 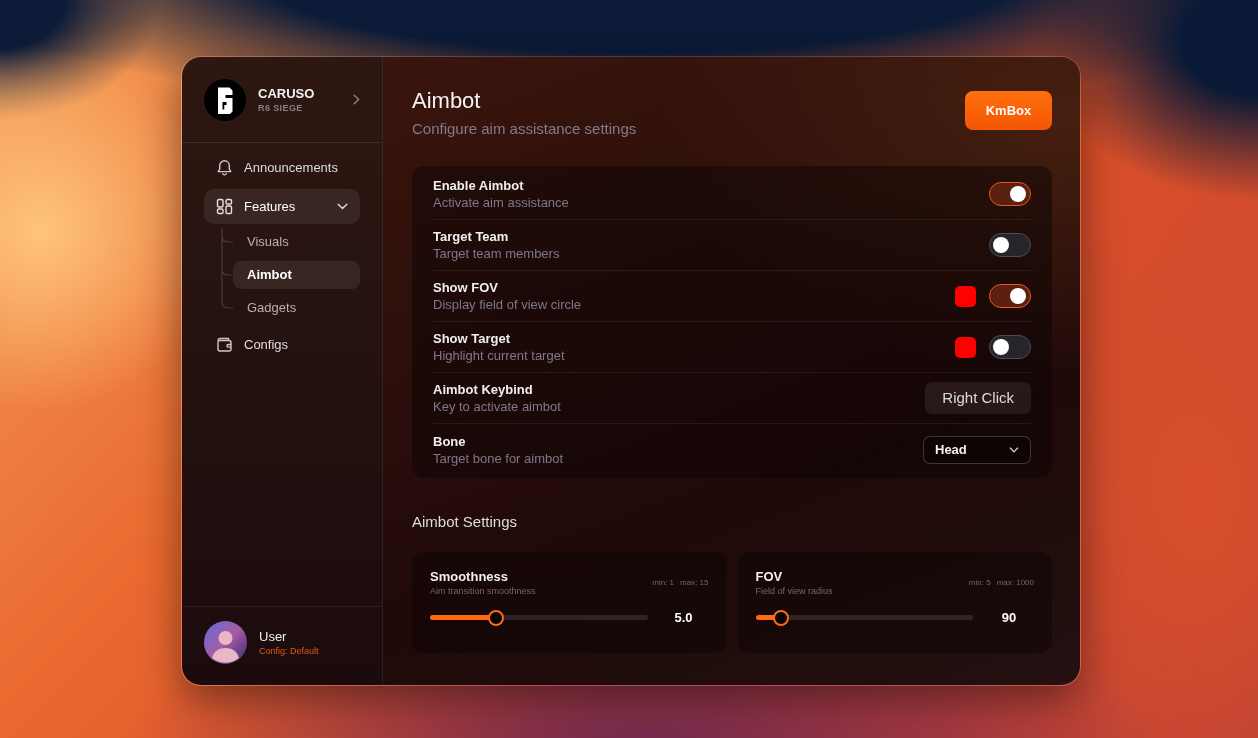 I want to click on setting-title: Target Team, so click(x=471, y=236).